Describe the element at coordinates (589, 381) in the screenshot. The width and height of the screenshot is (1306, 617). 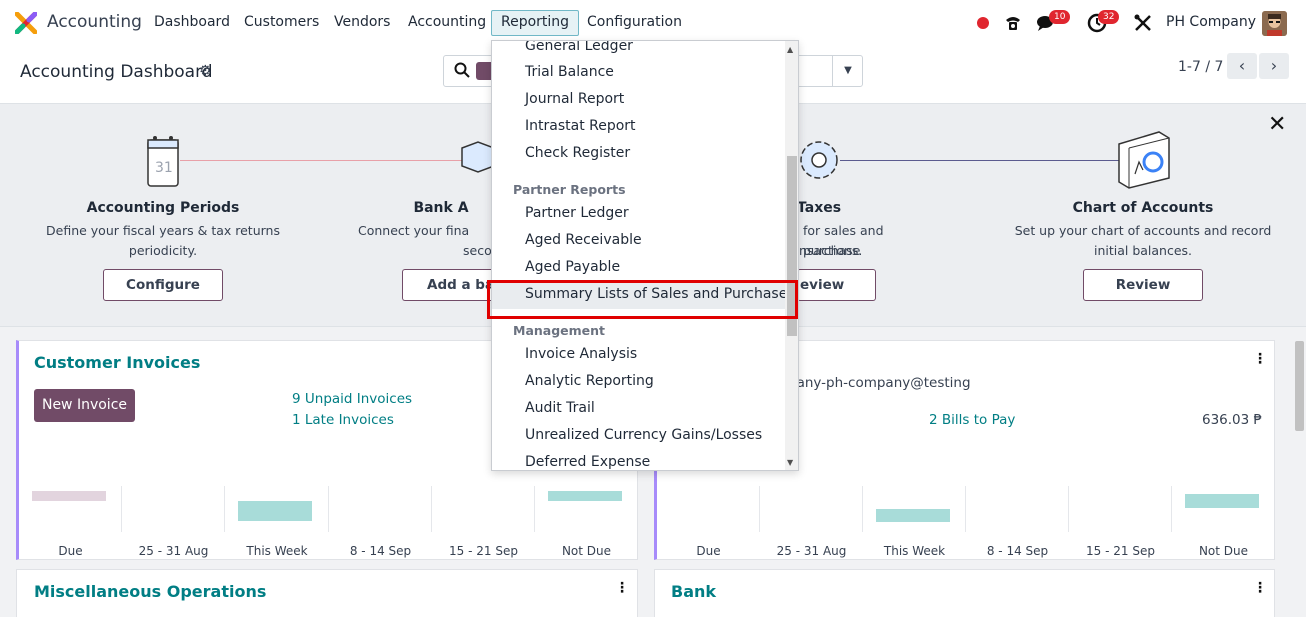
I see `dd-analytic-reporting: Analytic Reporting` at that location.